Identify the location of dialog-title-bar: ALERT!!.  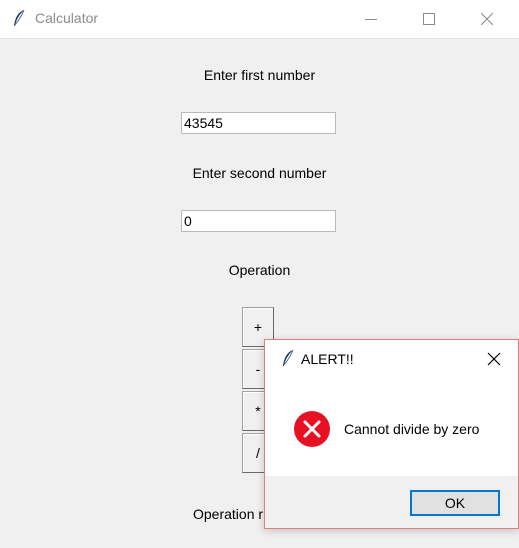
(391, 359).